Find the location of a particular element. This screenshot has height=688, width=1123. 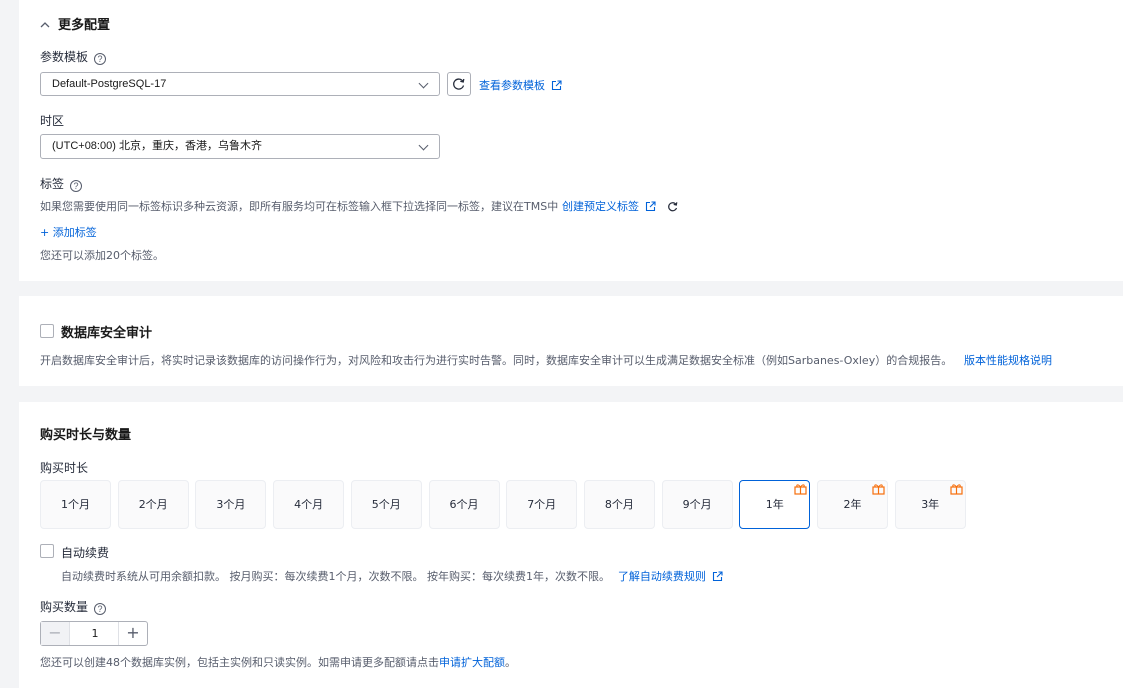

more-config-title: 更多配置 is located at coordinates (84, 25).